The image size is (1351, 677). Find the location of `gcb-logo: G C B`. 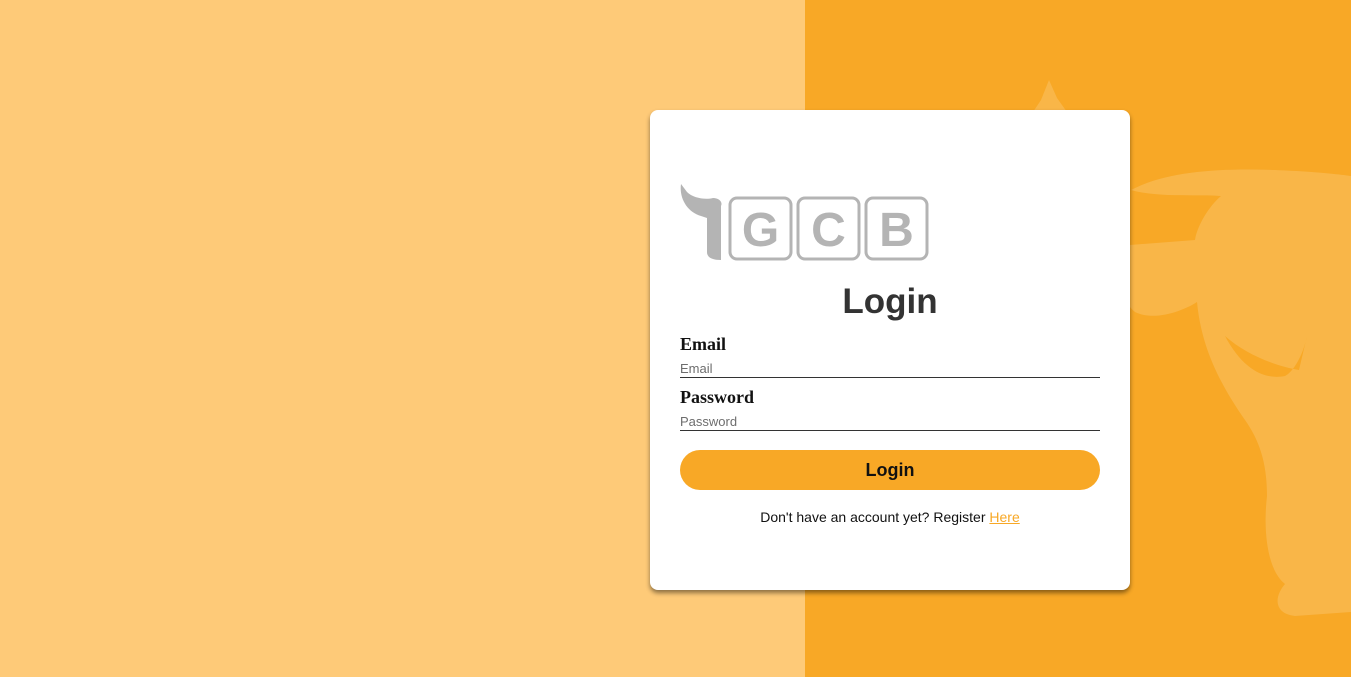

gcb-logo: G C B is located at coordinates (804, 222).